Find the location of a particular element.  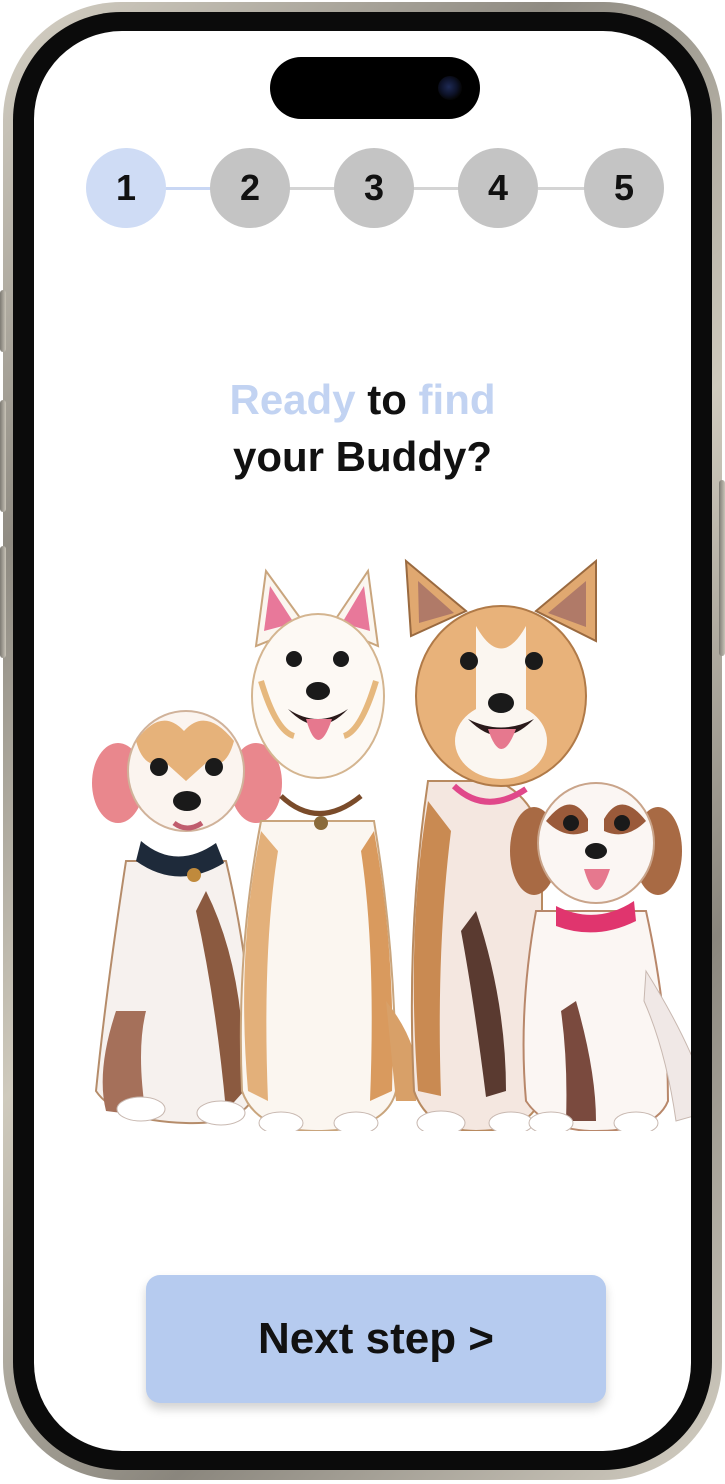

volume-up-button is located at coordinates (3, 456).